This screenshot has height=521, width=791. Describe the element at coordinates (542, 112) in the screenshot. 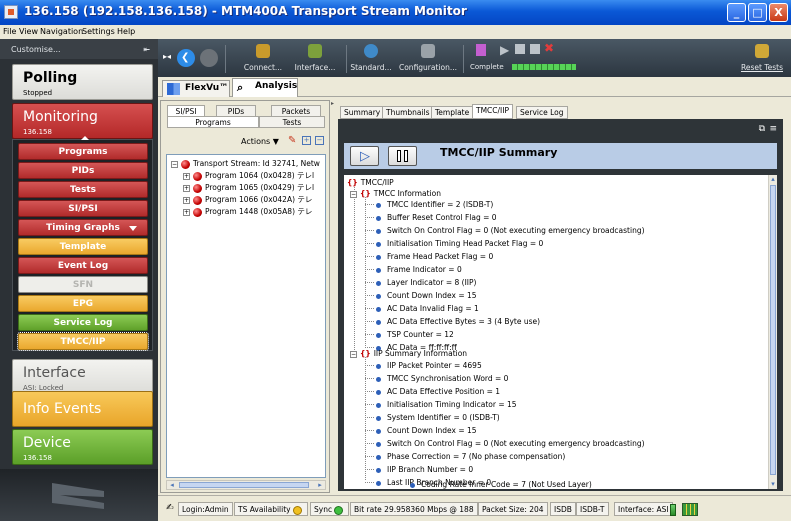

I see `tab-service-log: Service Log` at that location.